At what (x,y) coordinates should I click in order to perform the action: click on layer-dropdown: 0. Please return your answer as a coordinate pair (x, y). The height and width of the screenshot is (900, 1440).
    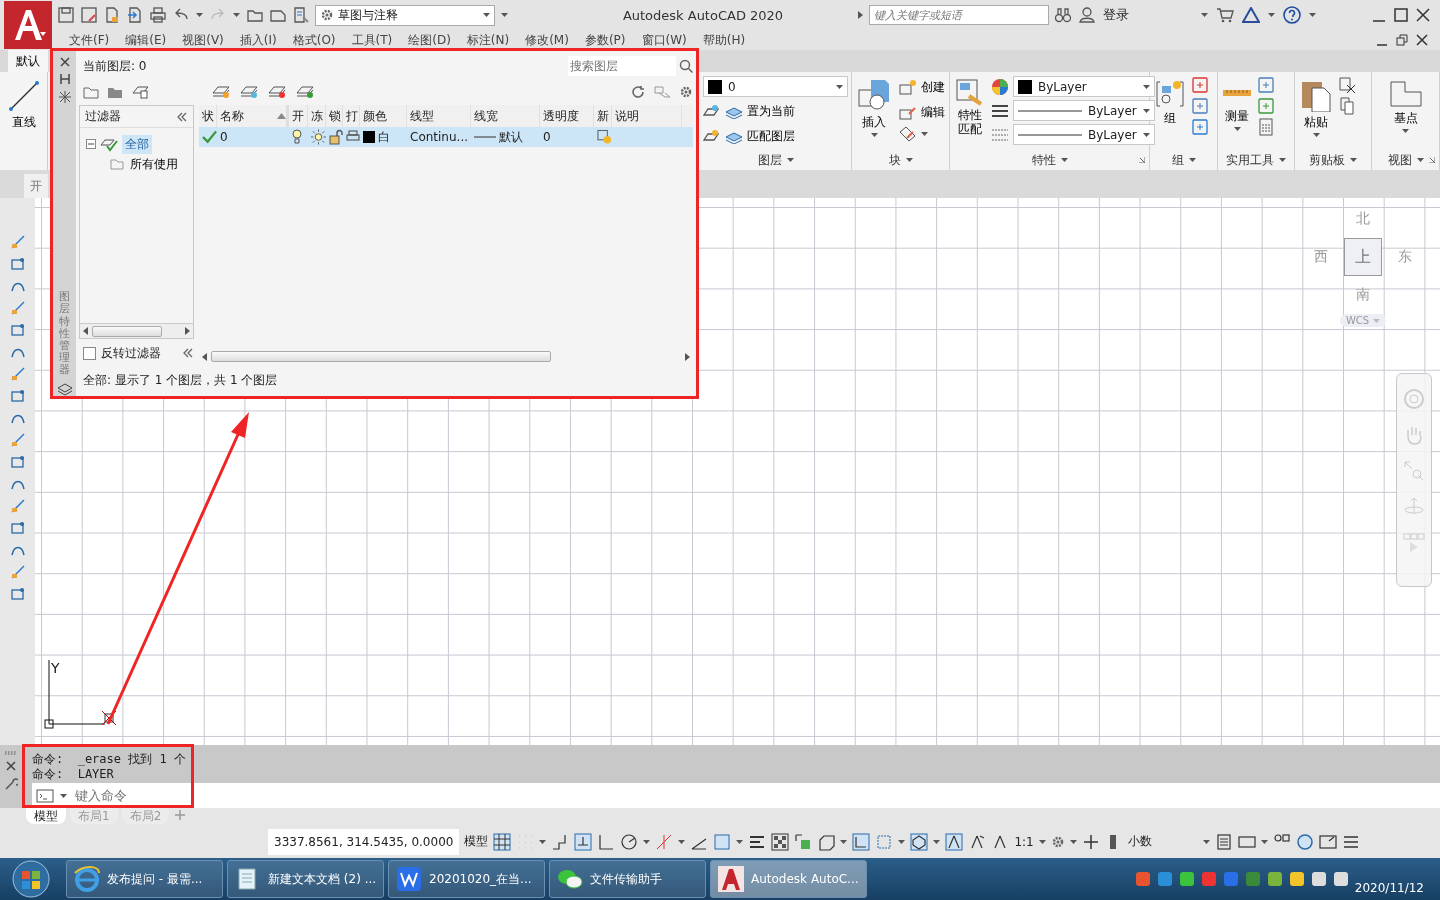
    Looking at the image, I should click on (775, 86).